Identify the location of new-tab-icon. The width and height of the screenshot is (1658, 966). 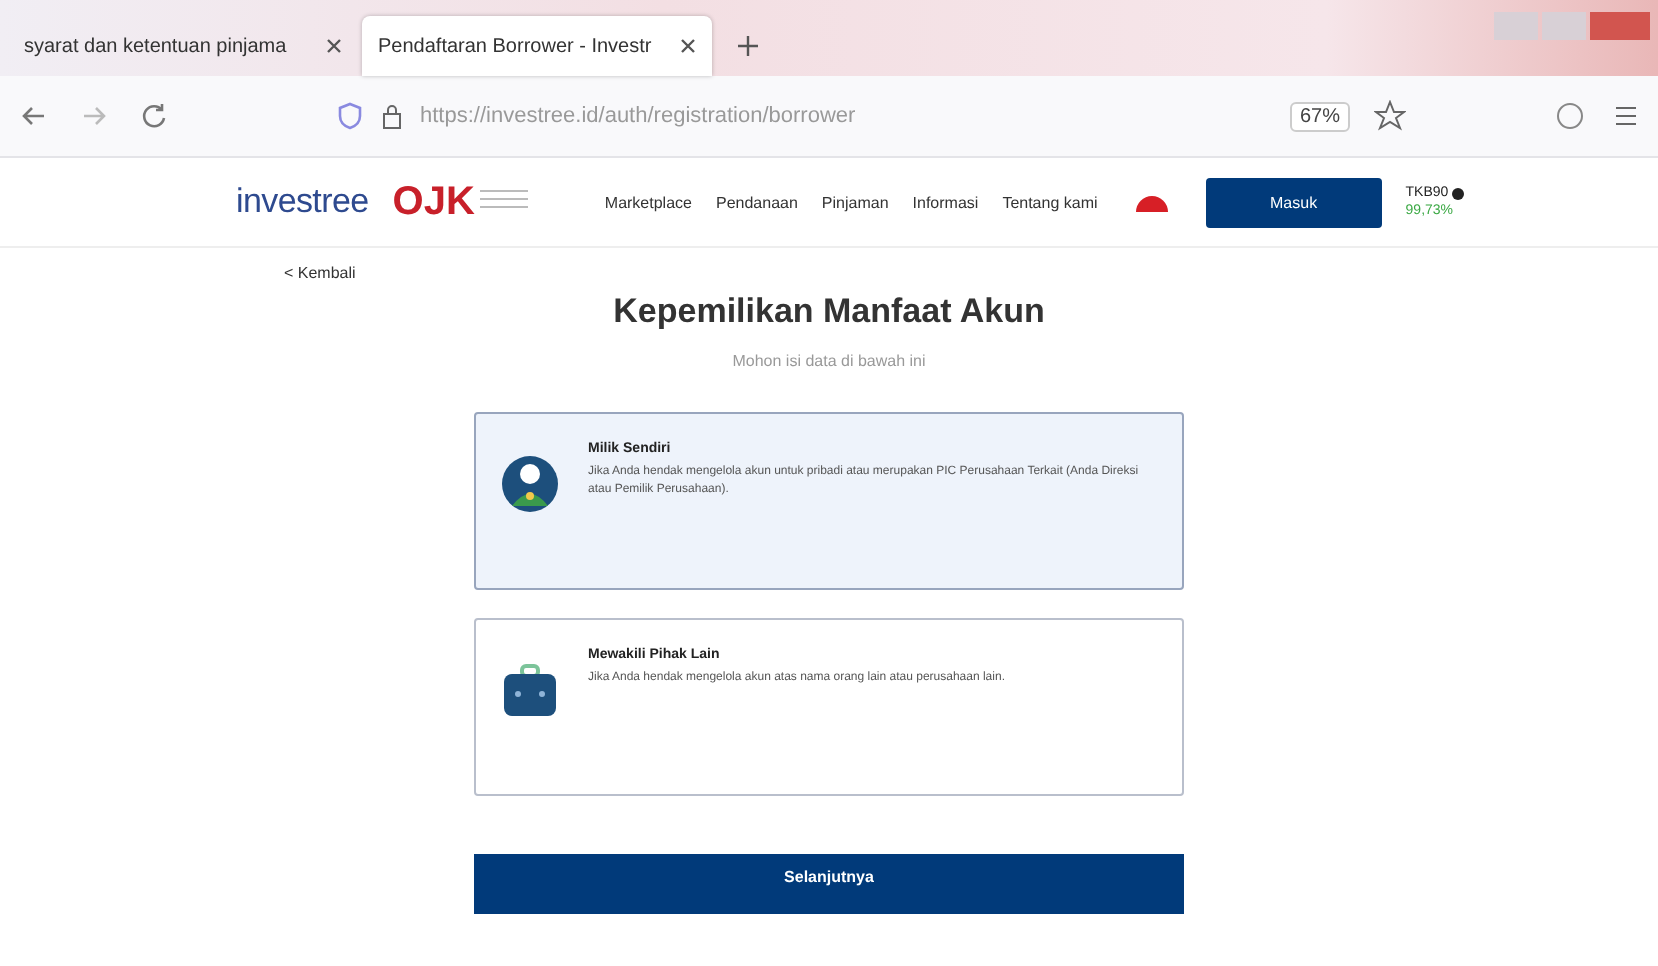
(748, 46).